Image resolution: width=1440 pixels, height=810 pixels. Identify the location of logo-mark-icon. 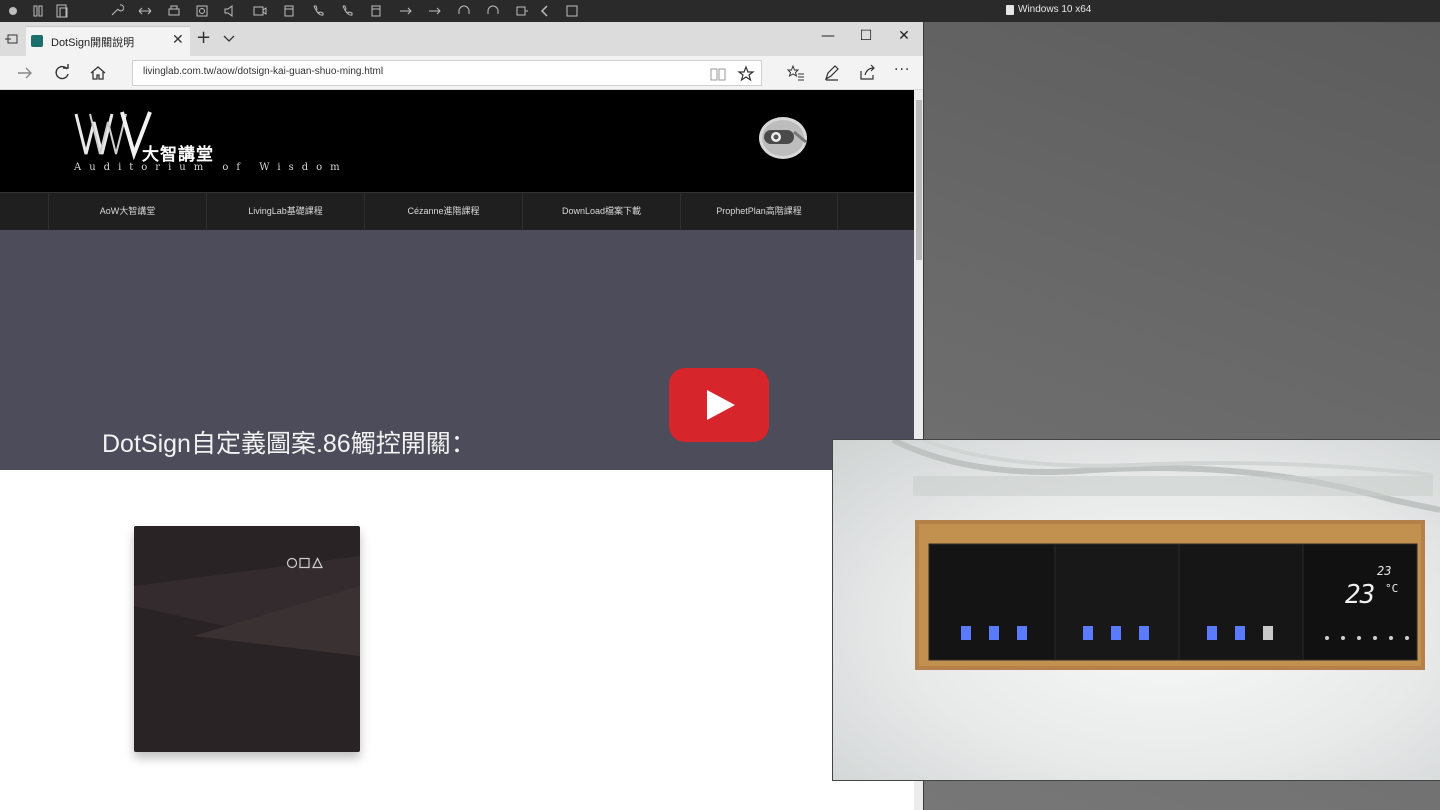
(112, 134).